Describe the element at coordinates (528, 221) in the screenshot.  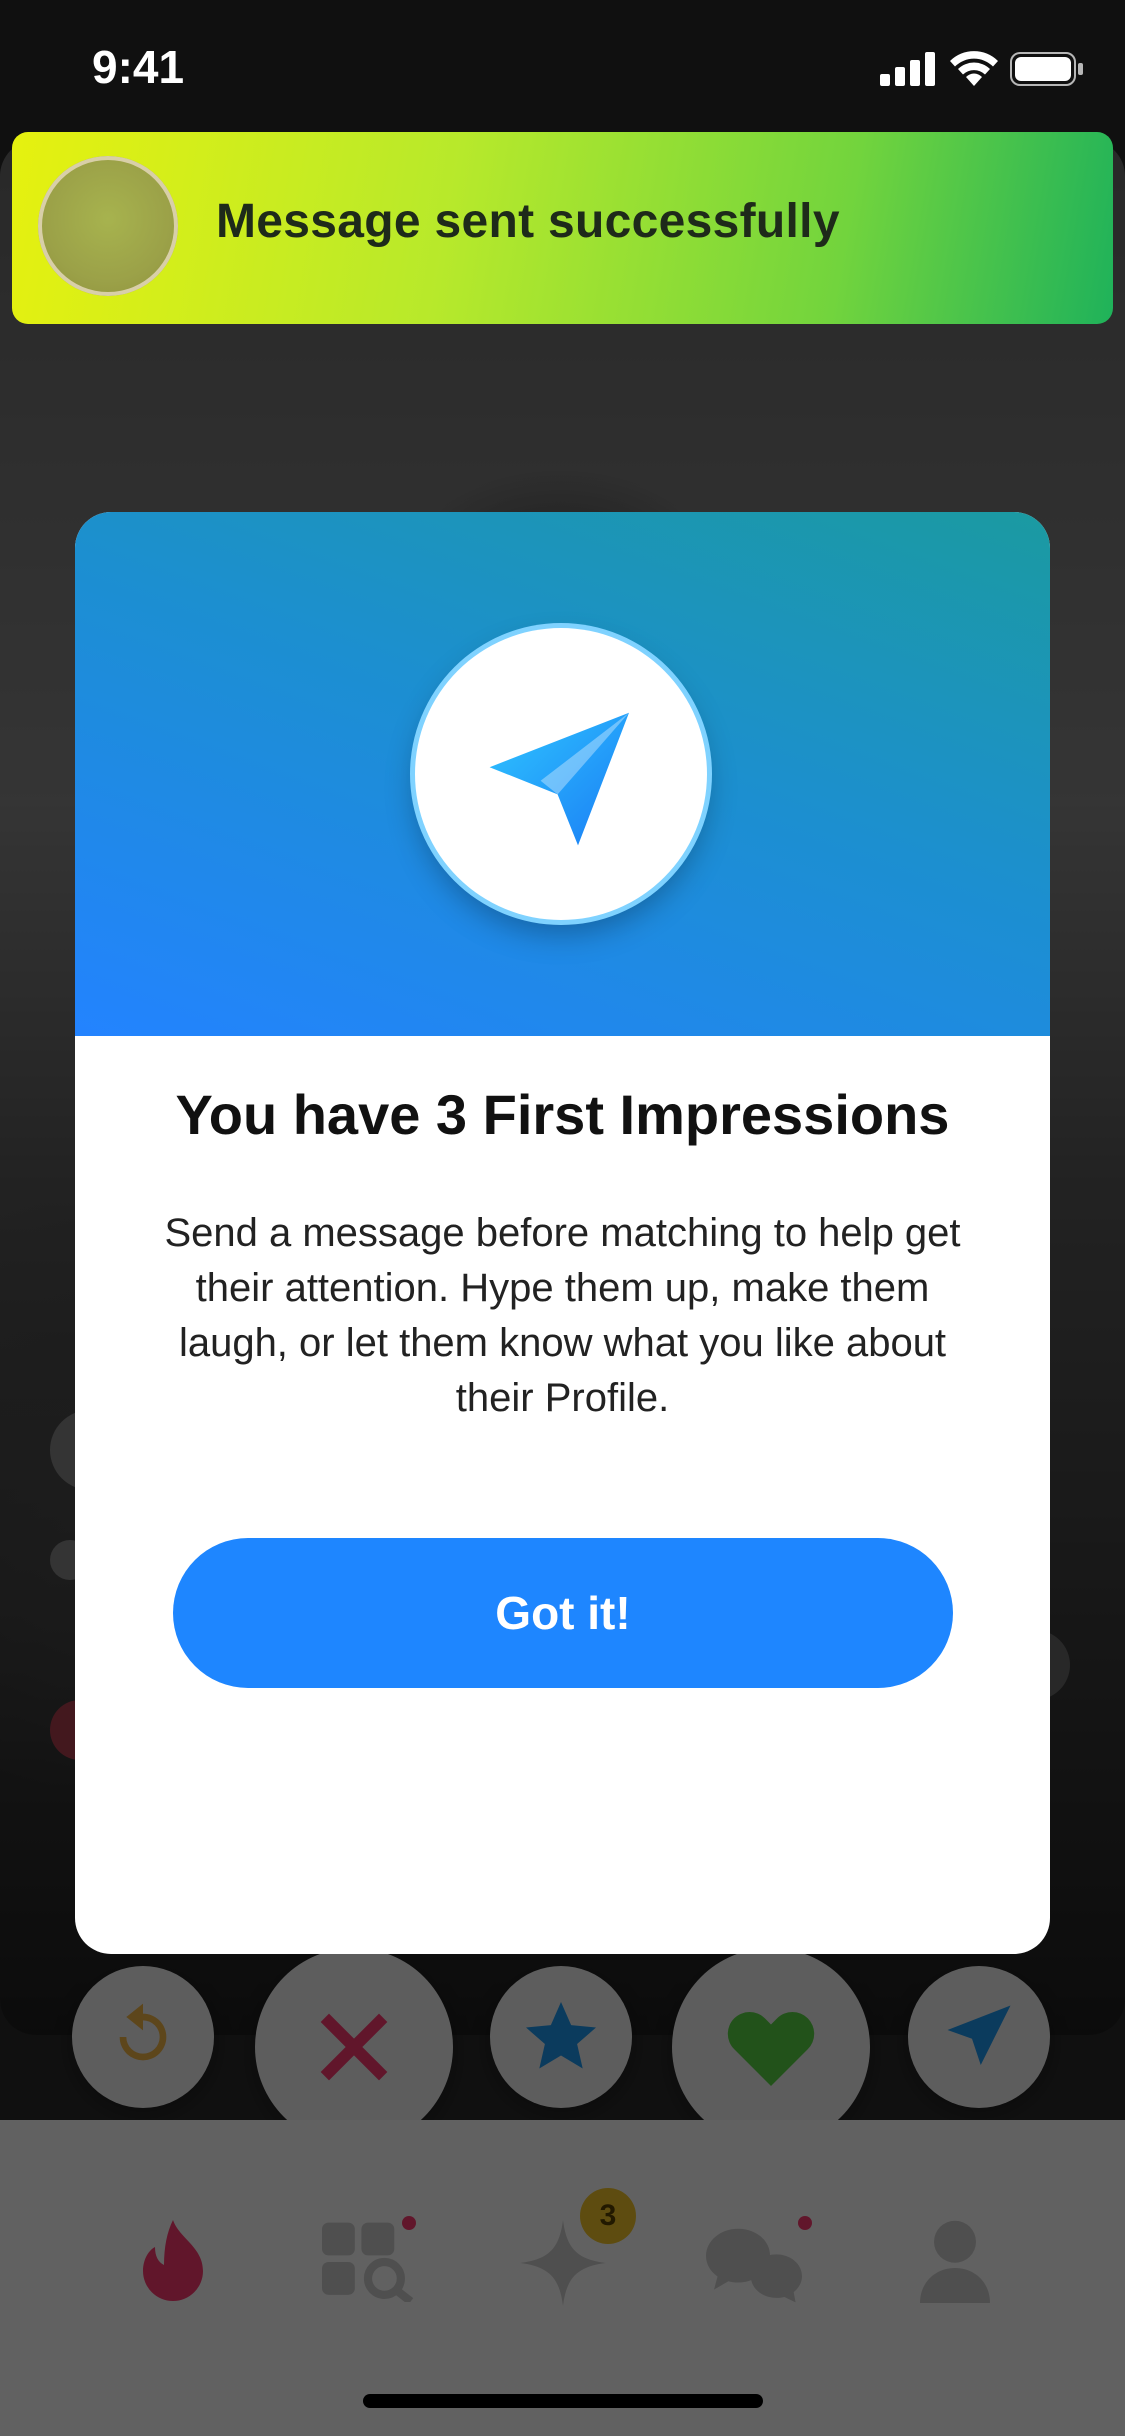
I see `toast-message: Message sent successfully` at that location.